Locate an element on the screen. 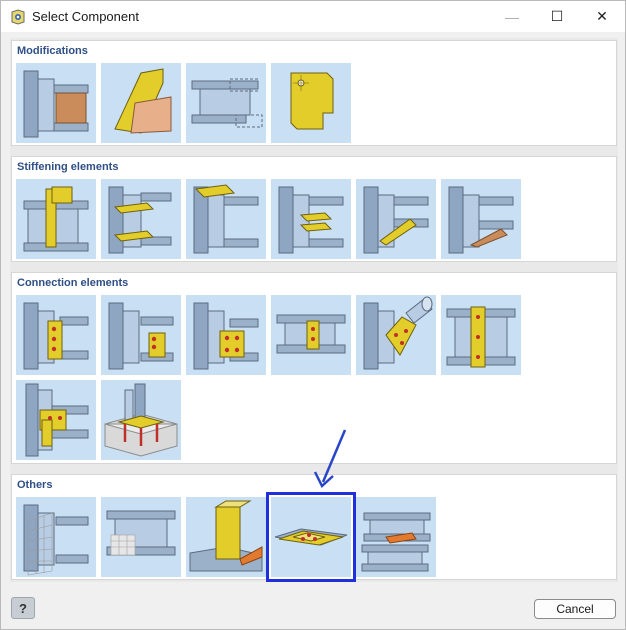  tile-other-weld-plate is located at coordinates (226, 537).